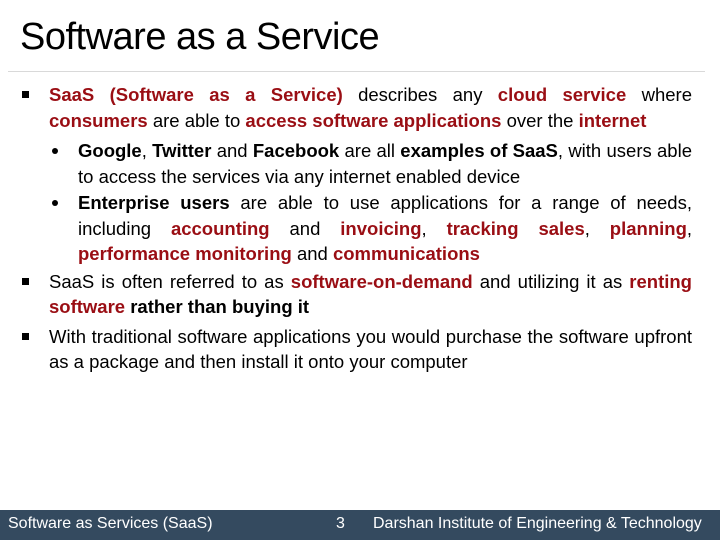 The image size is (720, 540). I want to click on highlighted-term: invoicing, so click(381, 228).